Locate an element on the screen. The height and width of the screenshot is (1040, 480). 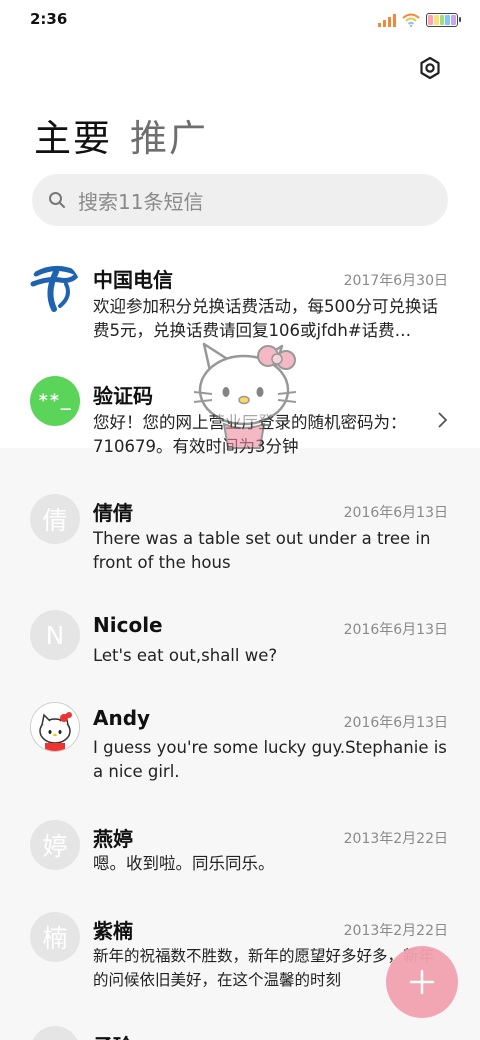
search-placeholder: 搜索11条短信 is located at coordinates (141, 201).